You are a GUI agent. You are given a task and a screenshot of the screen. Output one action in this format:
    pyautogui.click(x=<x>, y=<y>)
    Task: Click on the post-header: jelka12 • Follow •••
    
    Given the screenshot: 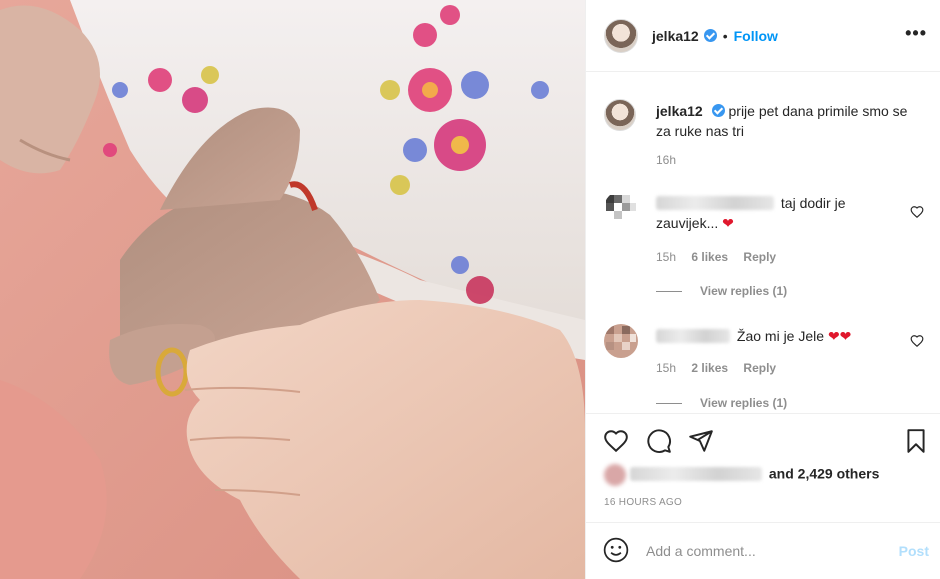 What is the action you would take?
    pyautogui.click(x=763, y=36)
    